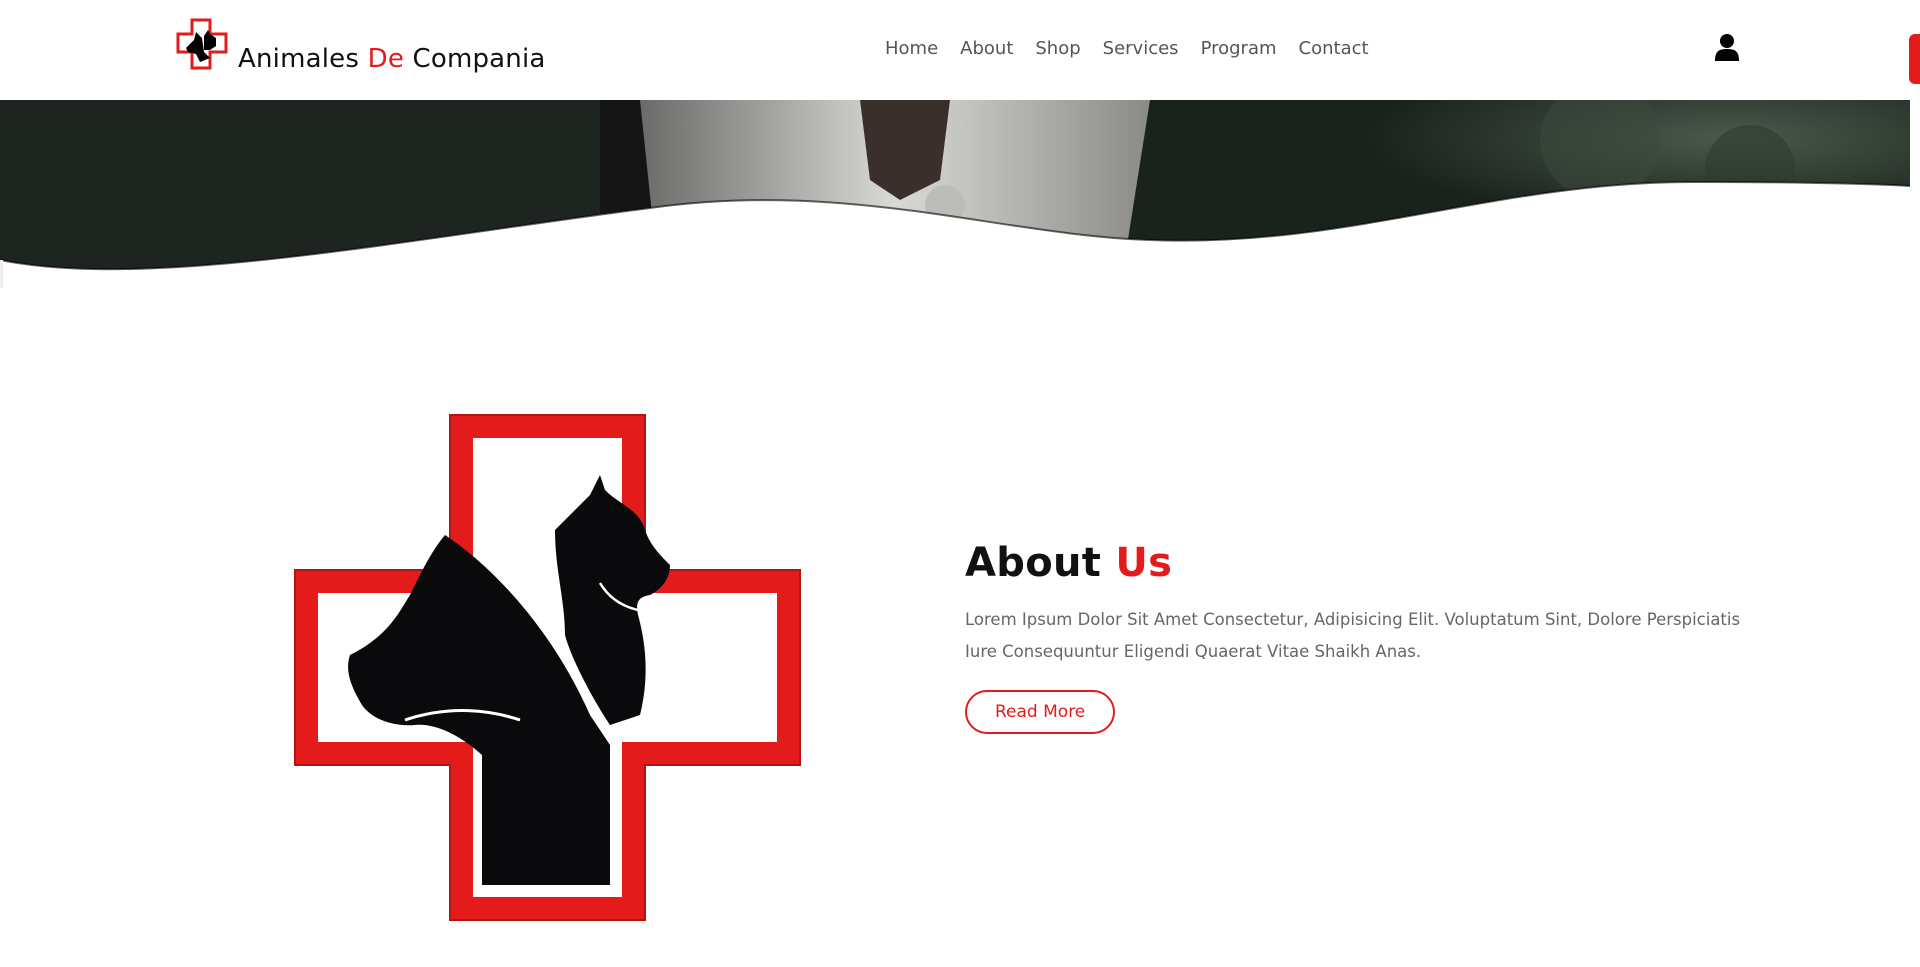 The width and height of the screenshot is (1920, 967). I want to click on brand-name: Animales De Compania, so click(392, 59).